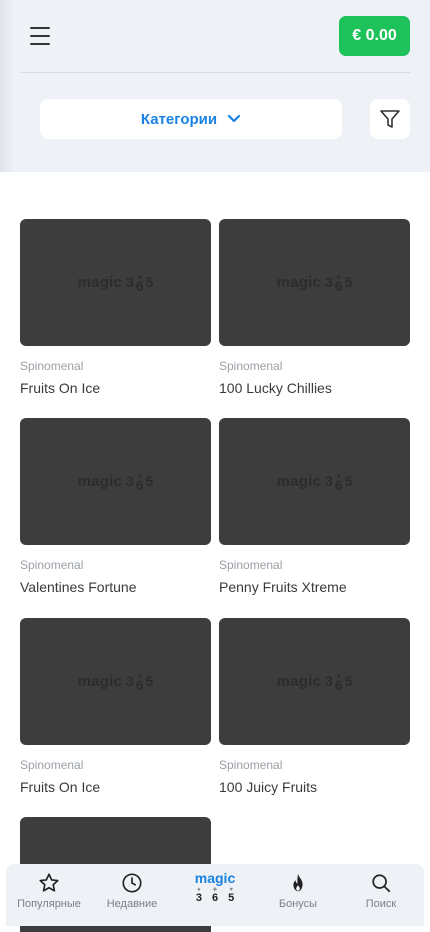 This screenshot has height=932, width=430. I want to click on nav-bonuses: Бонусы, so click(298, 891).